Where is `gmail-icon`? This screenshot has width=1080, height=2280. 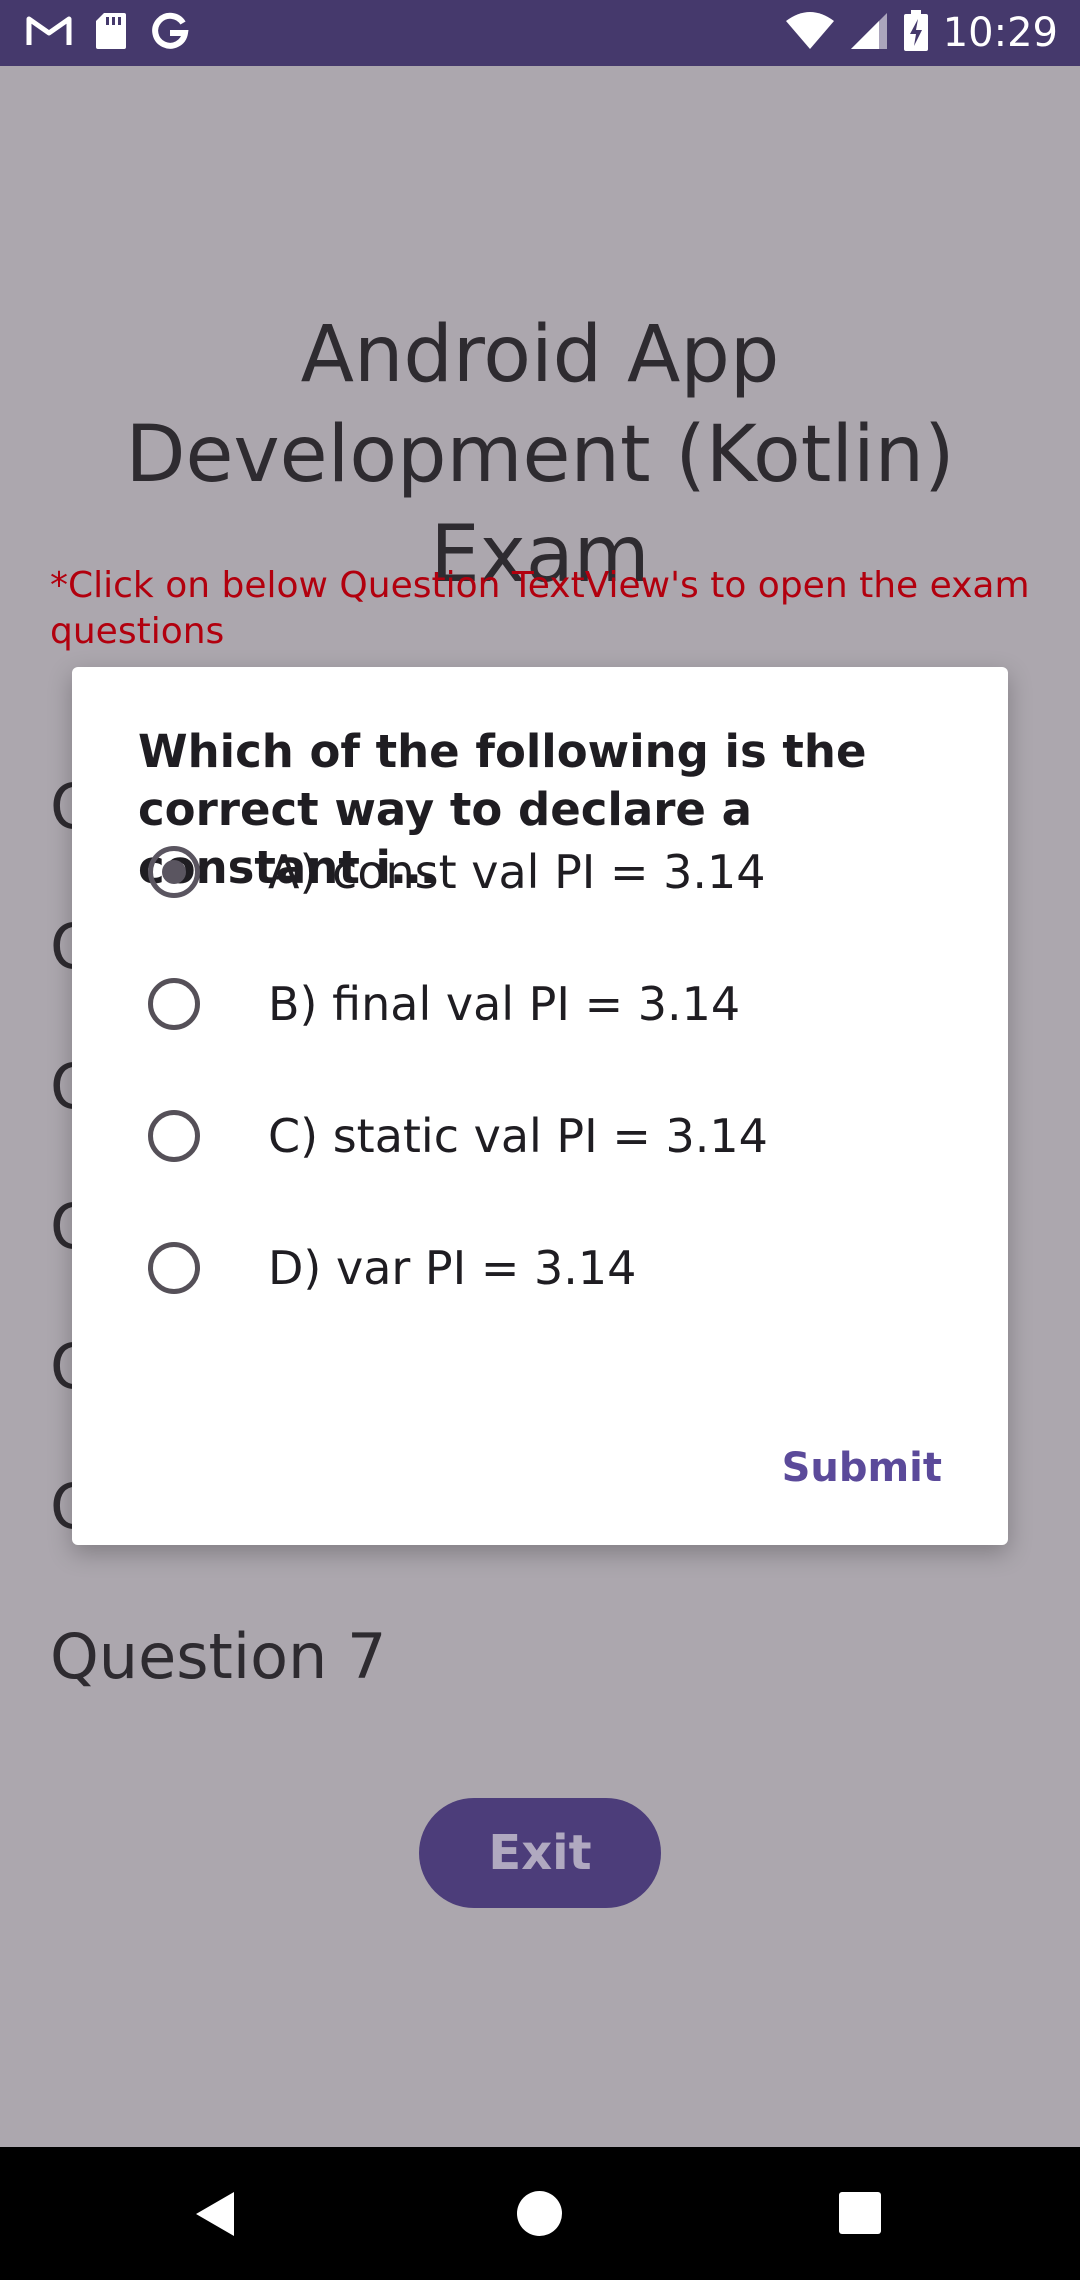 gmail-icon is located at coordinates (49, 33).